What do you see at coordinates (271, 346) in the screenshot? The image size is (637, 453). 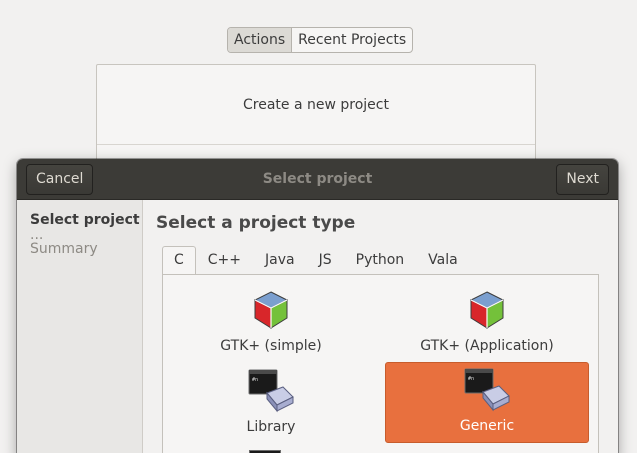 I see `template-label: GTK+ (simple)` at bounding box center [271, 346].